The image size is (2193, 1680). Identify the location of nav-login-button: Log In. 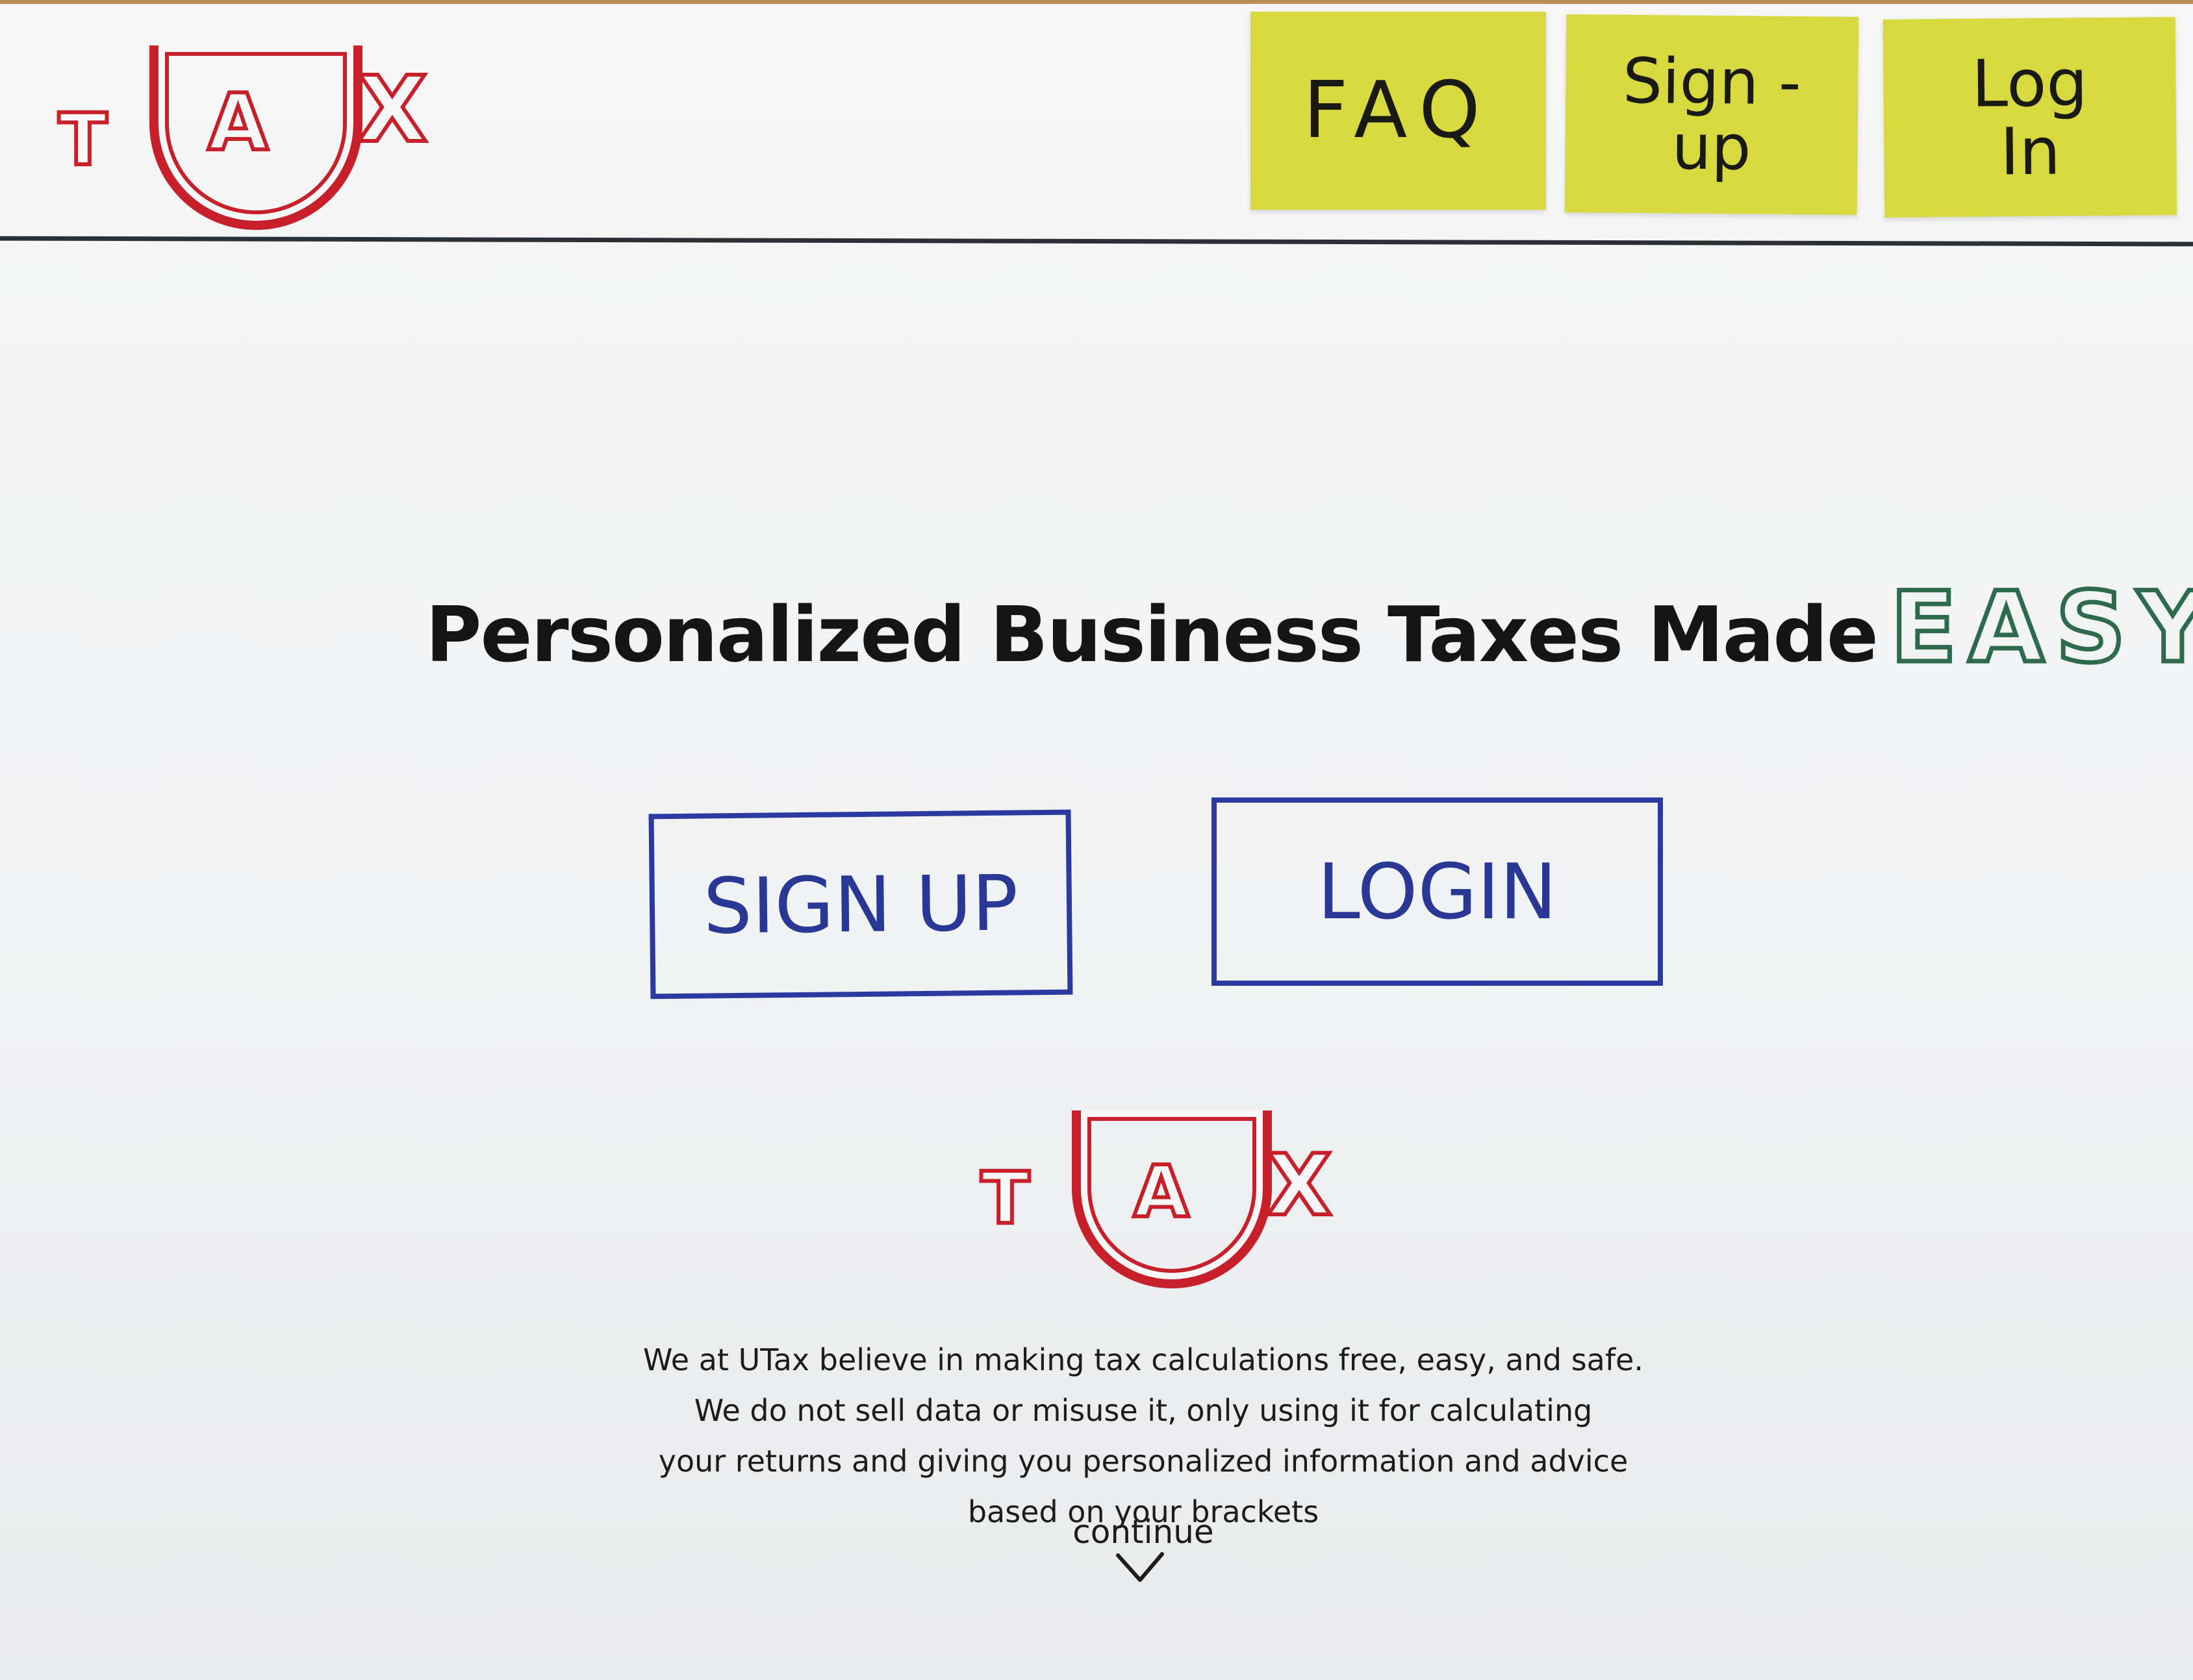
(2030, 118).